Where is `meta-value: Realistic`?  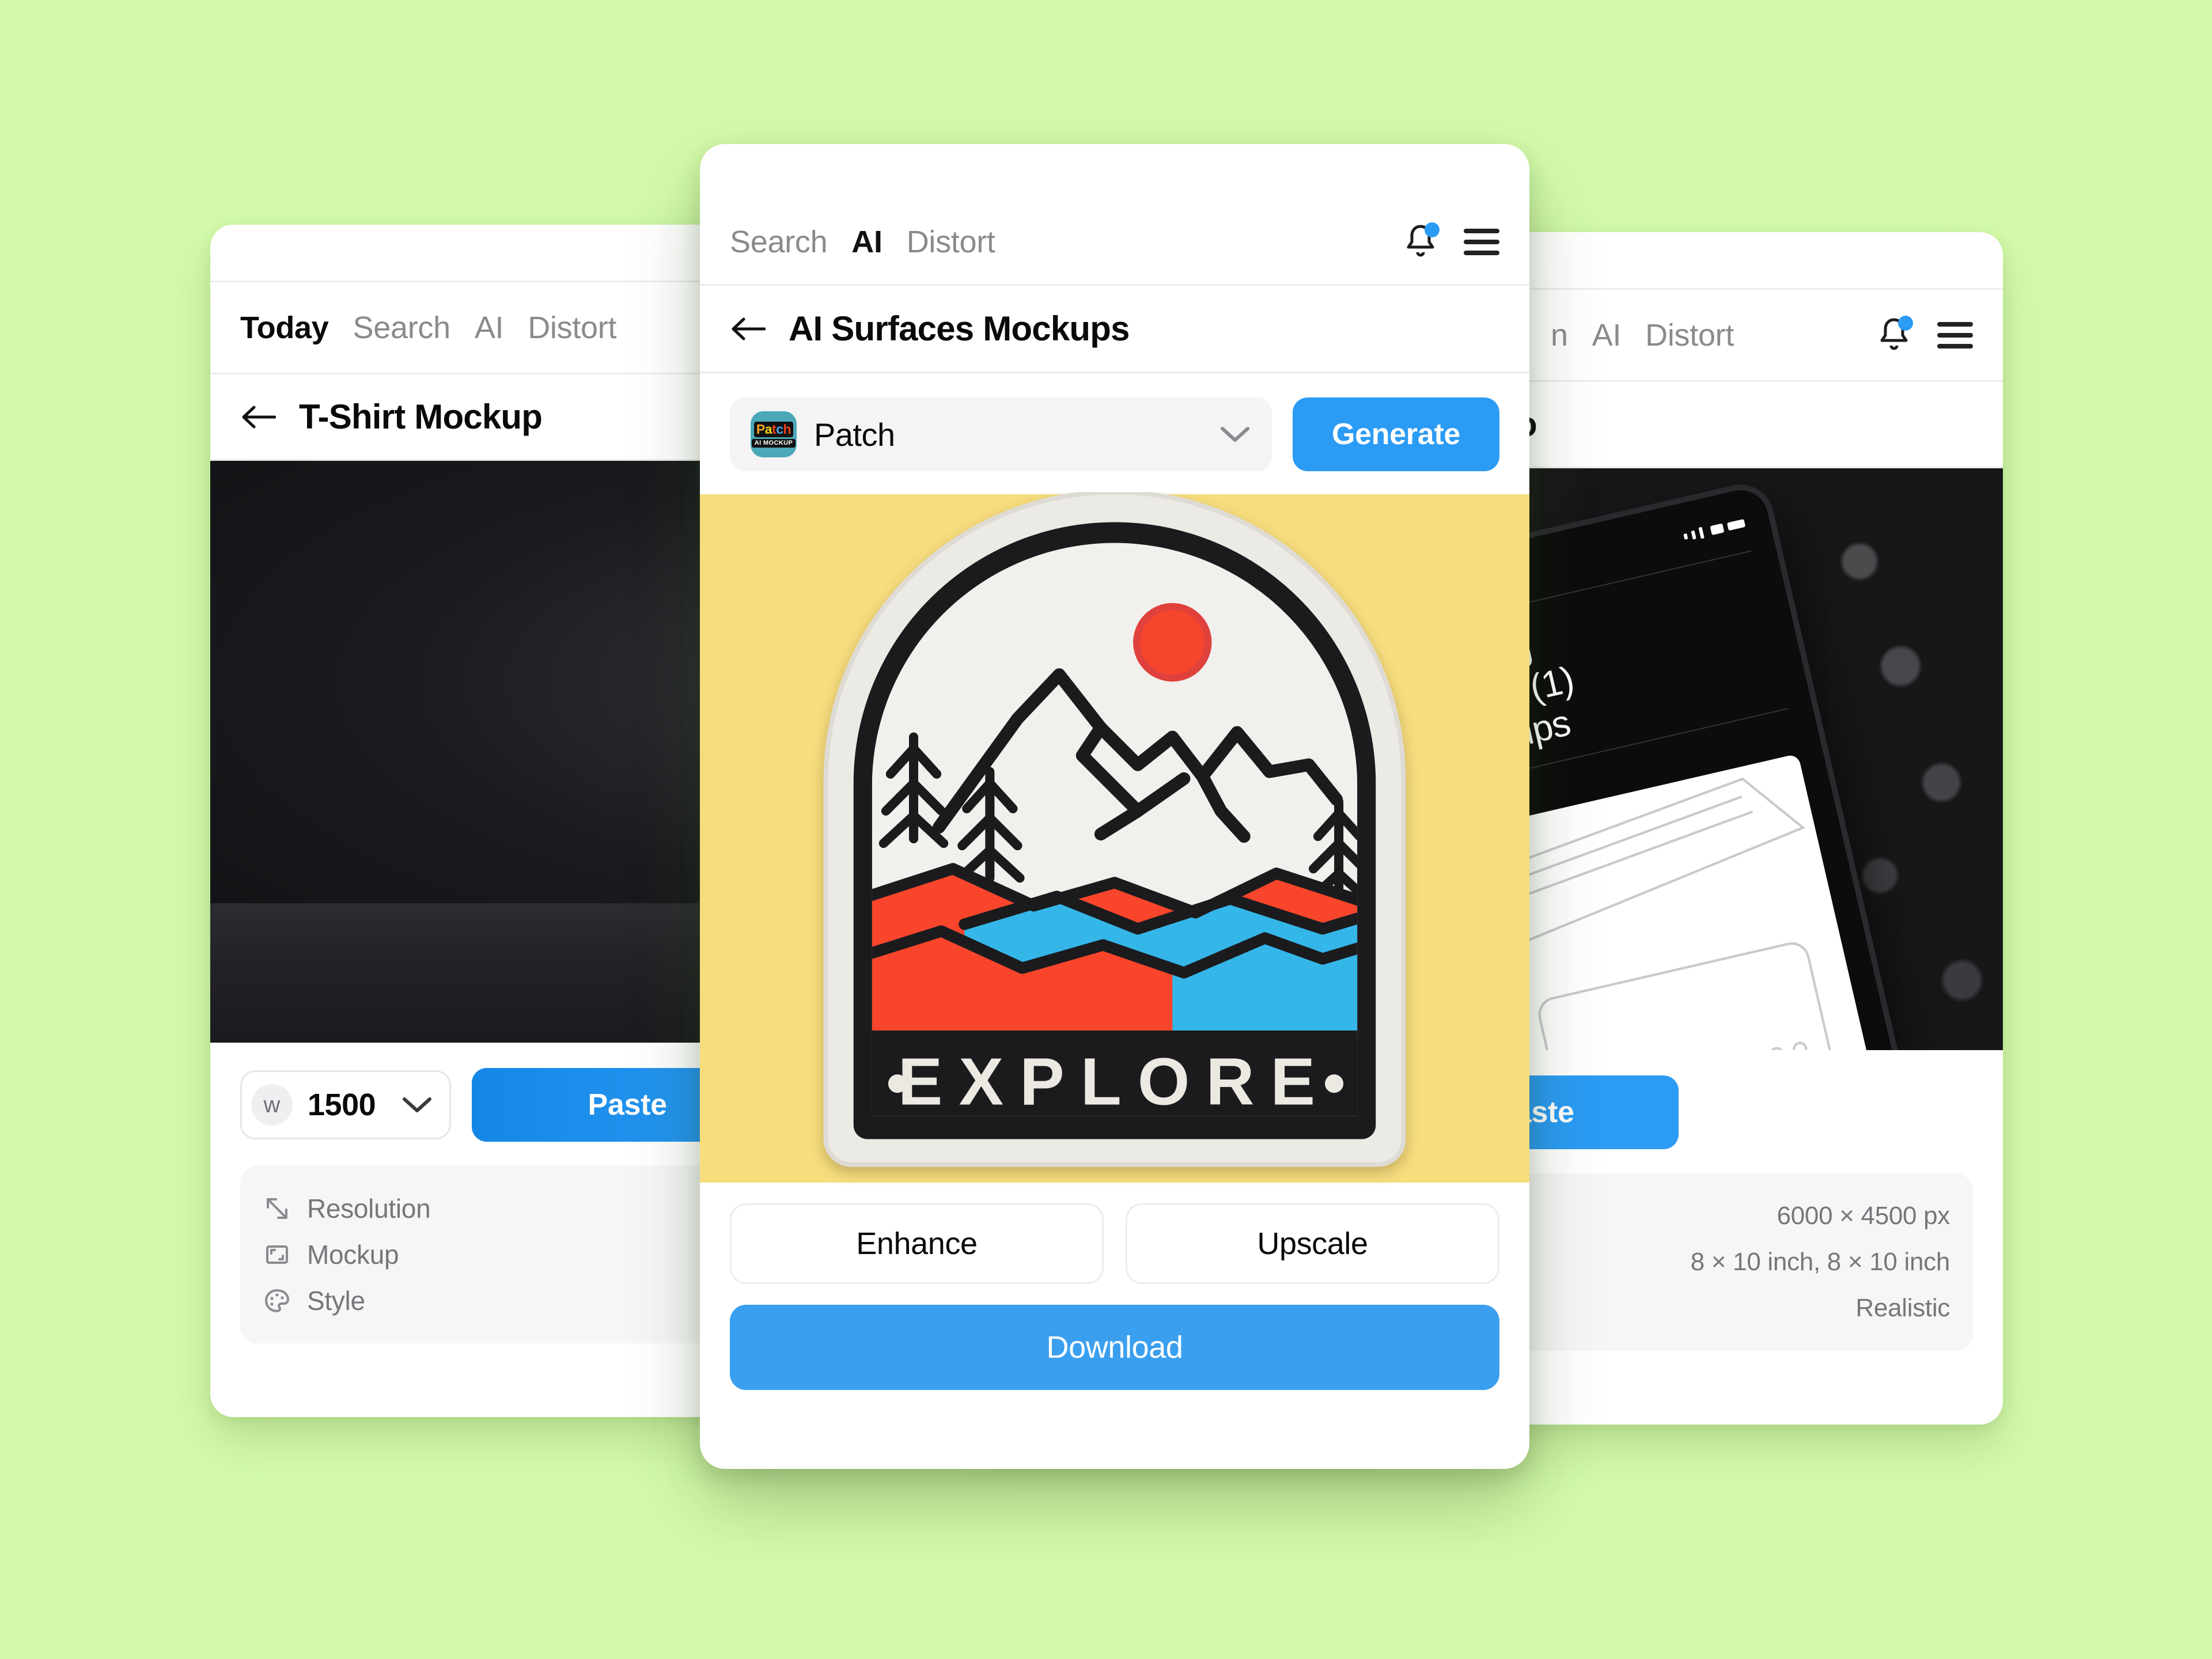 meta-value: Realistic is located at coordinates (1902, 1308).